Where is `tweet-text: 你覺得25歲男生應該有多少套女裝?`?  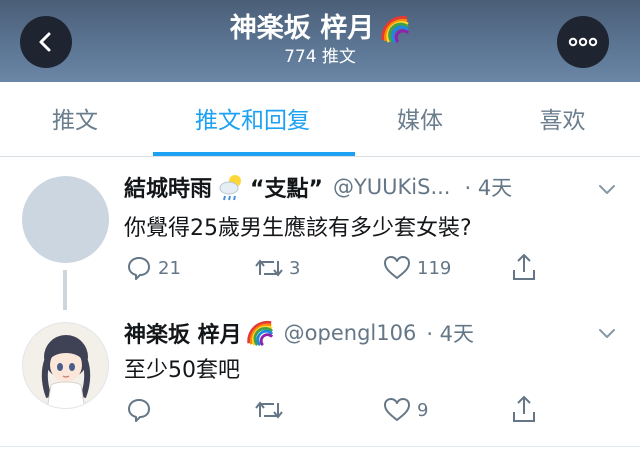 tweet-text: 你覺得25歲男生應該有多少套女裝? is located at coordinates (298, 228).